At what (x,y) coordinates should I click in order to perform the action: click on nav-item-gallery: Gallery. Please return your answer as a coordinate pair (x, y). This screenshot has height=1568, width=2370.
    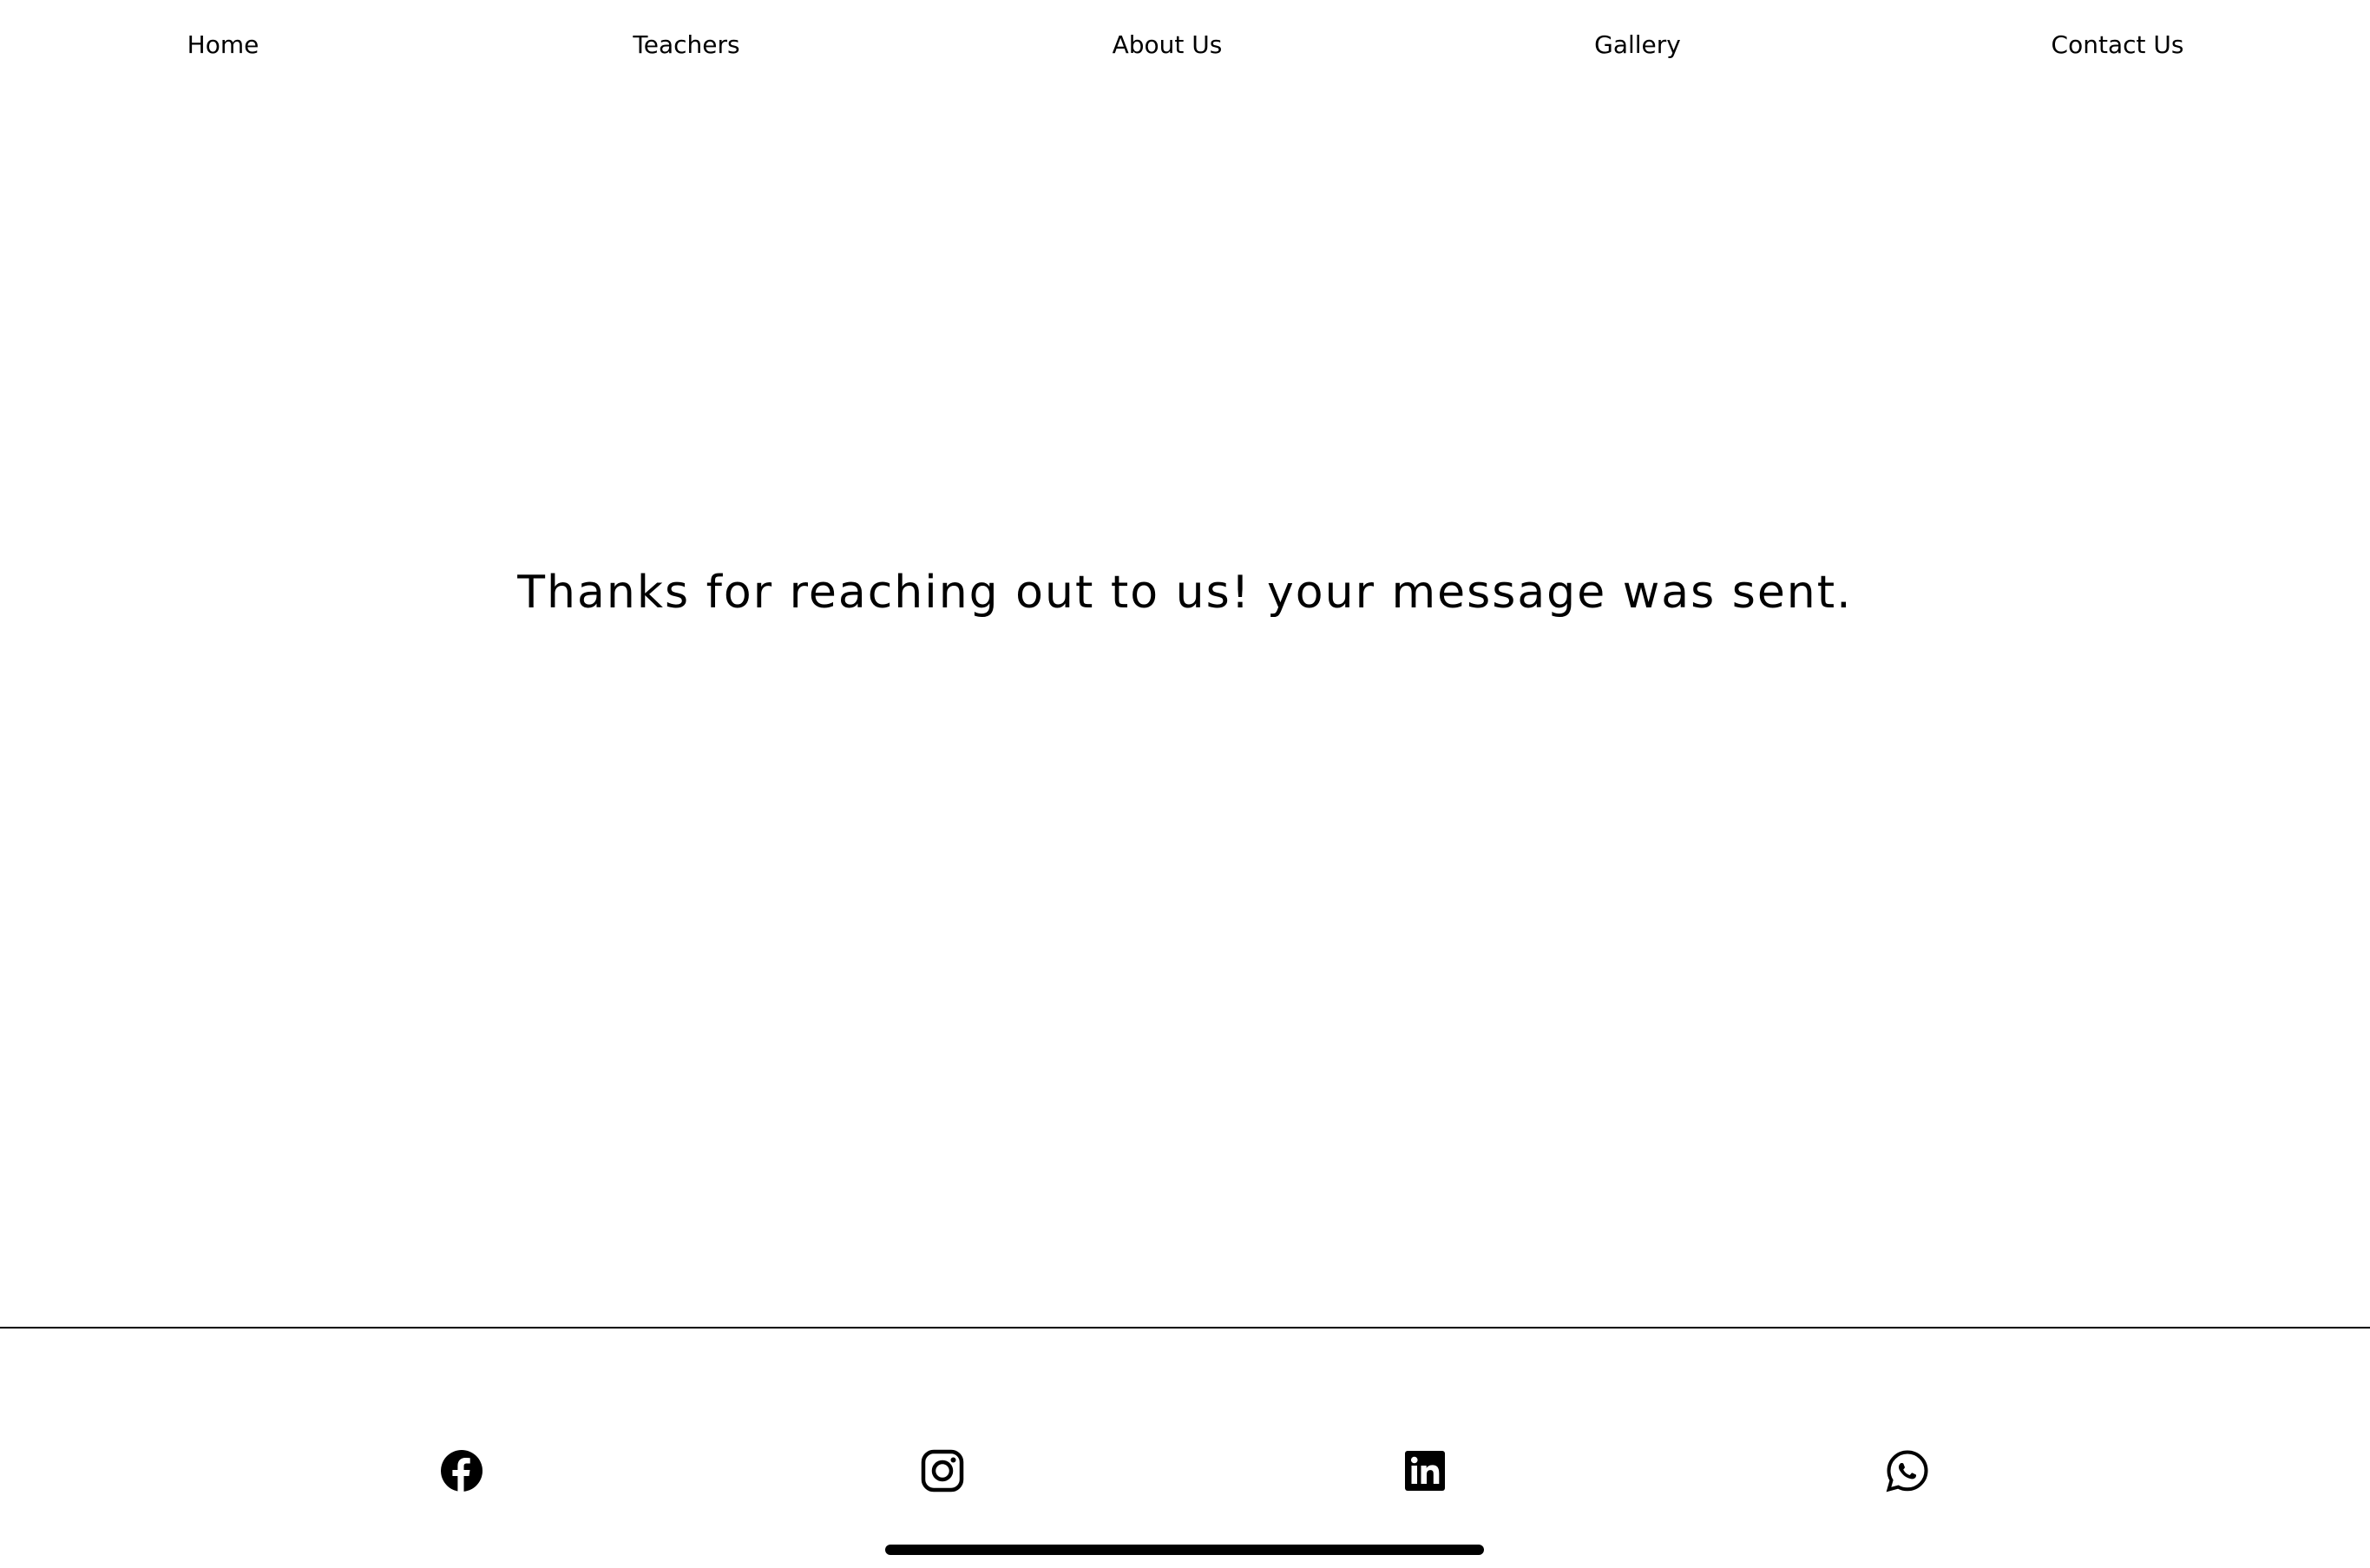
    Looking at the image, I should click on (1638, 45).